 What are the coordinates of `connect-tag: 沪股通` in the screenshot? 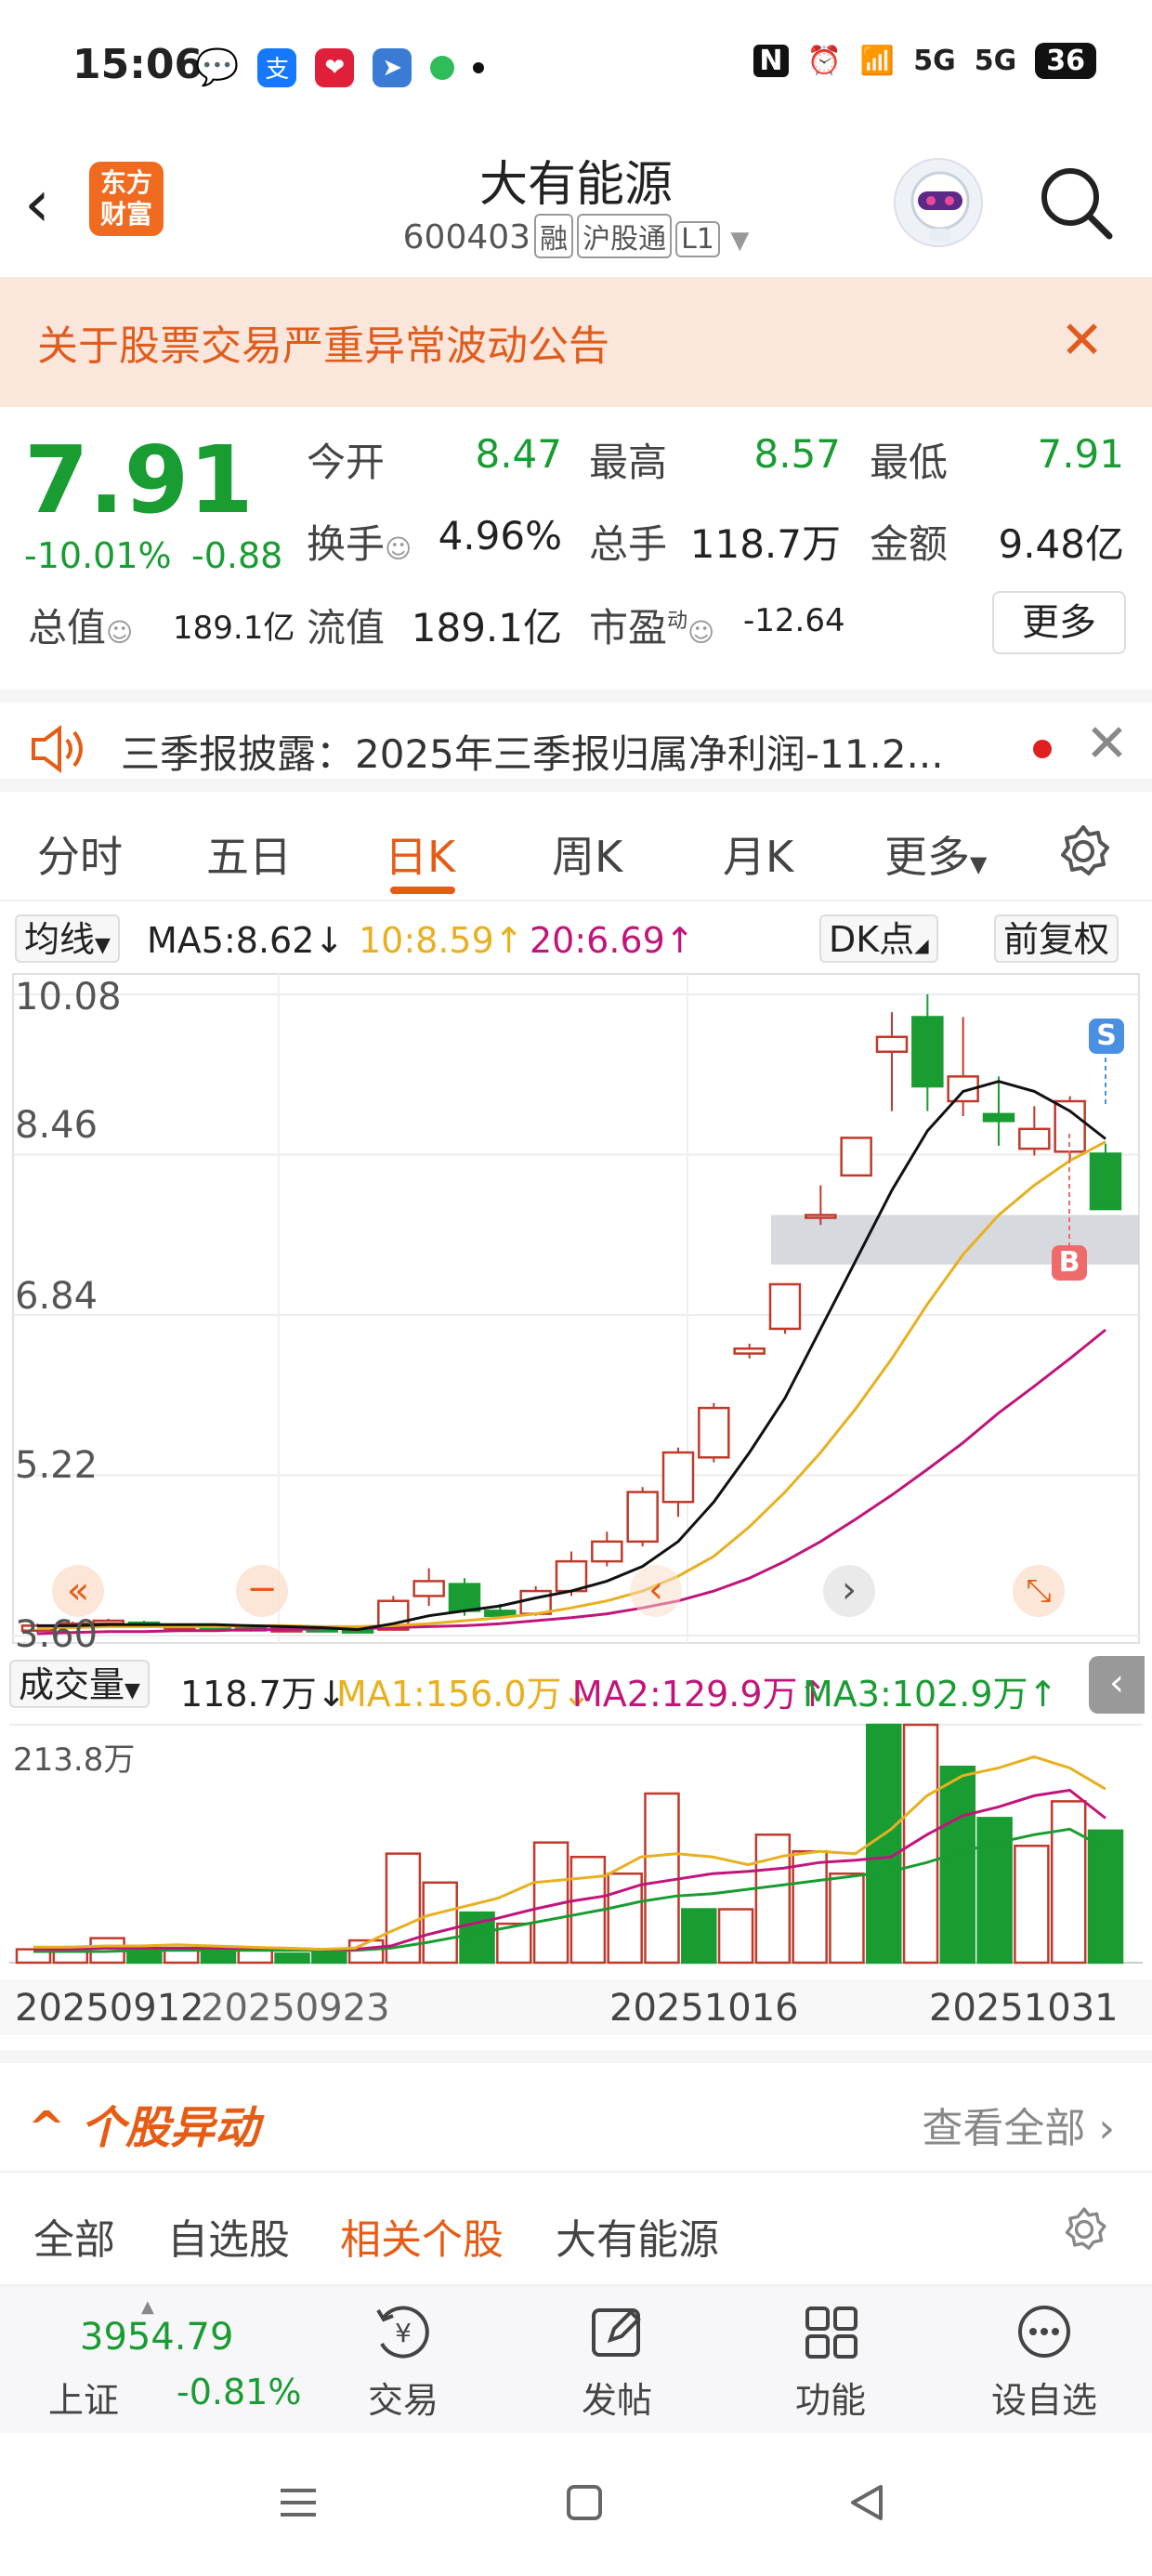 It's located at (625, 236).